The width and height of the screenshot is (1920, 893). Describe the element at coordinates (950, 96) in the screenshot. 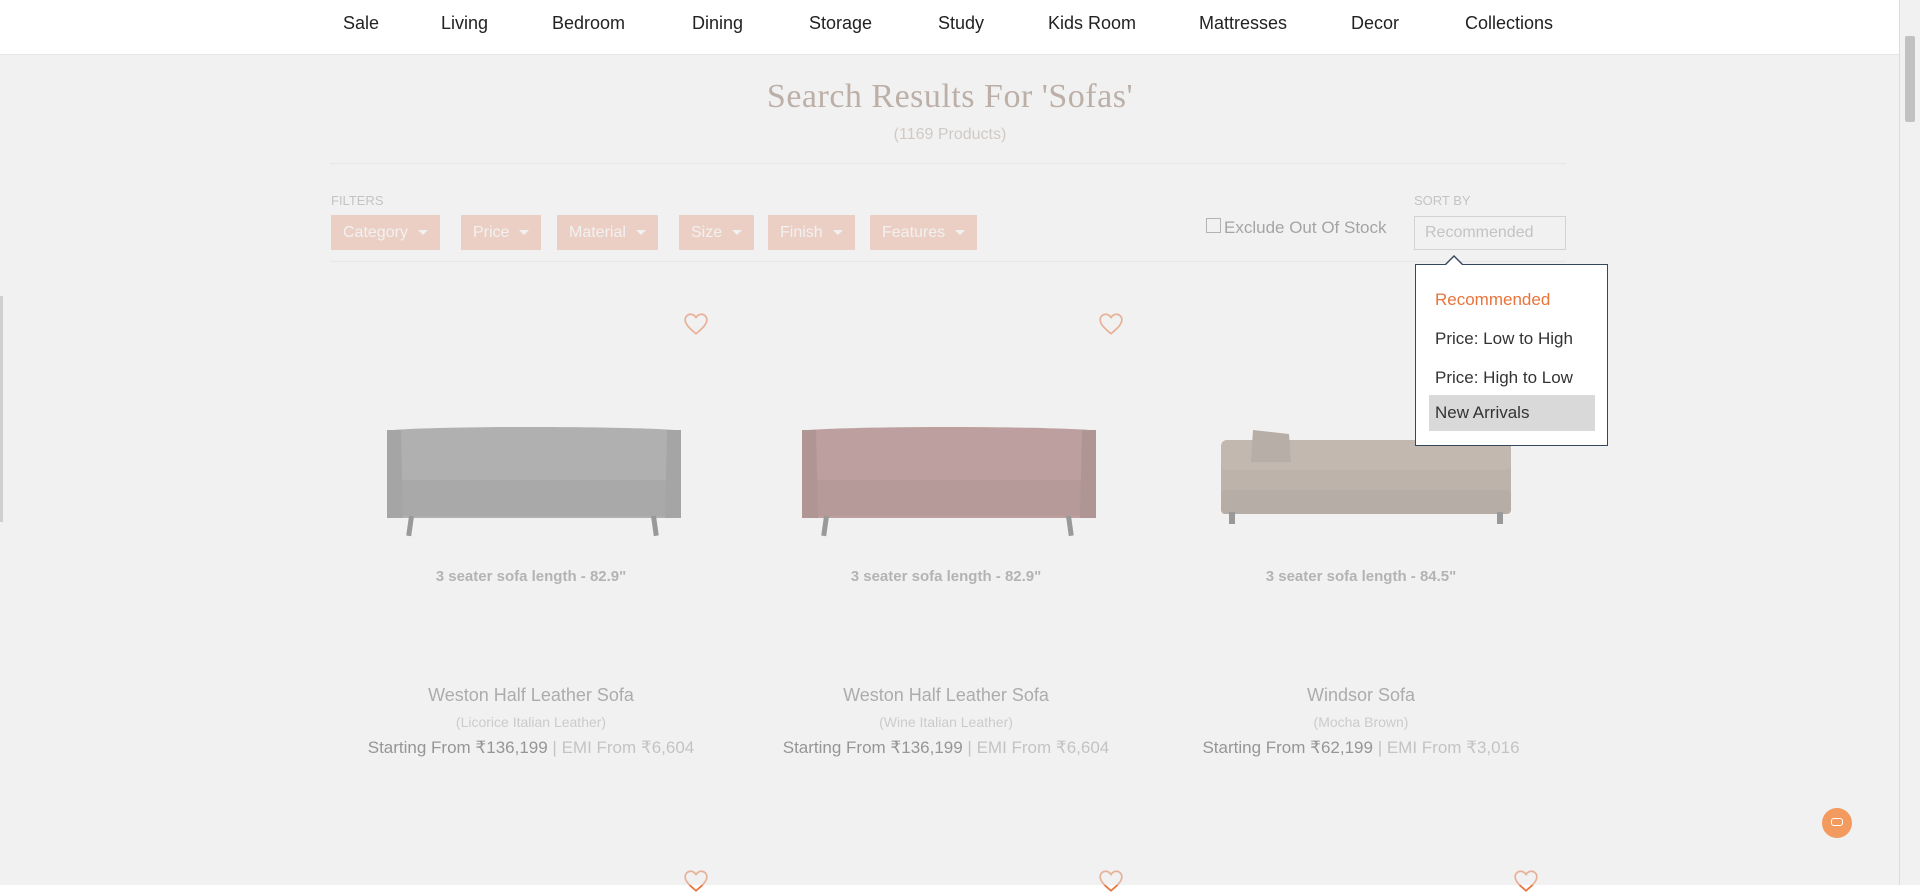

I see `page-title: Search Results For 'Sofas'` at that location.